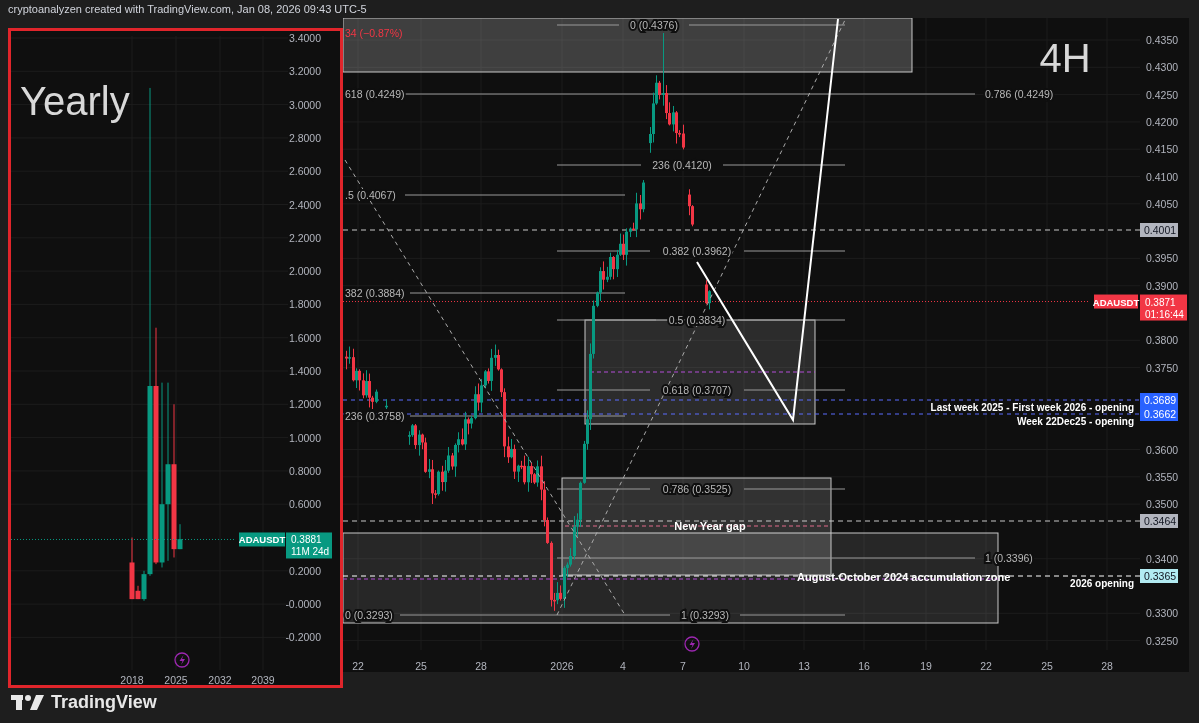 The height and width of the screenshot is (723, 1199). What do you see at coordinates (1162, 149) in the screenshot?
I see `price-axis-label: 0.4150` at bounding box center [1162, 149].